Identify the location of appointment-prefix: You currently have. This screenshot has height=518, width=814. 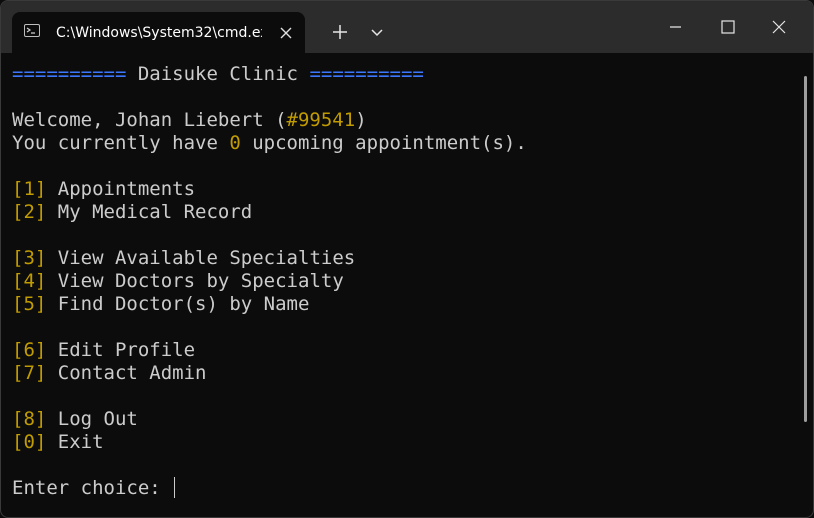
(121, 143).